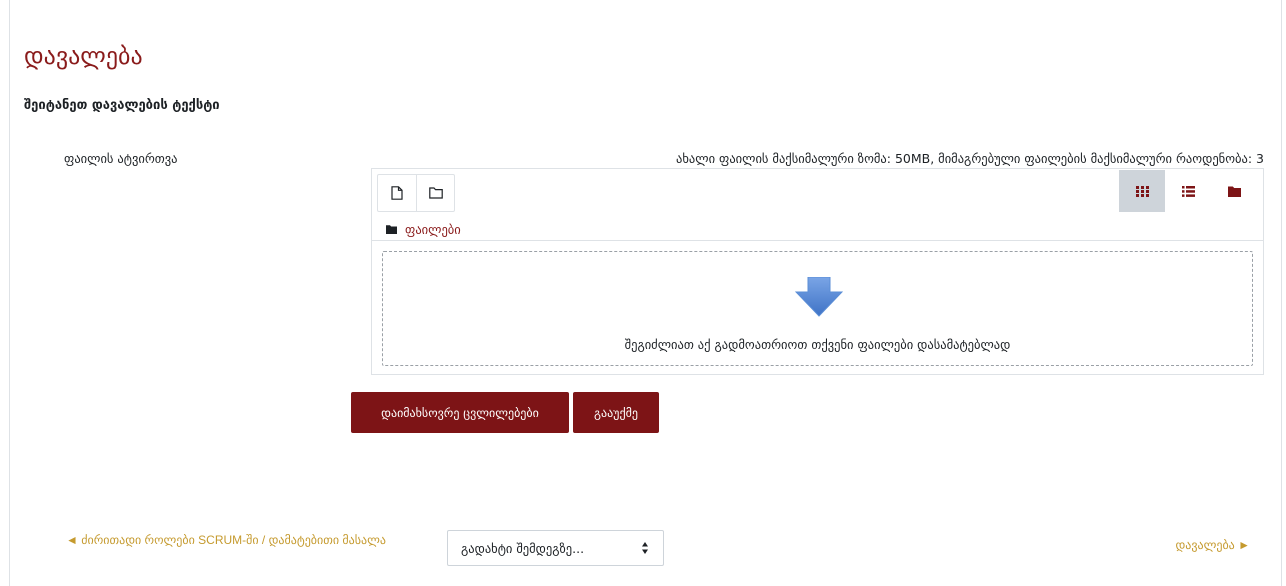 The image size is (1286, 586). Describe the element at coordinates (391, 229) in the screenshot. I see `folder-icon` at that location.